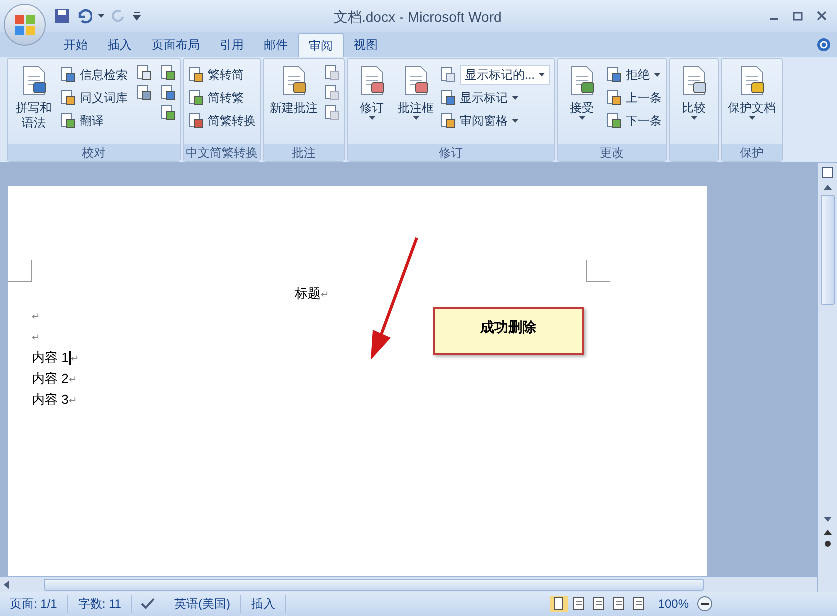 Image resolution: width=837 pixels, height=616 pixels. Describe the element at coordinates (222, 153) in the screenshot. I see `group-label: 中文简繁转换` at that location.